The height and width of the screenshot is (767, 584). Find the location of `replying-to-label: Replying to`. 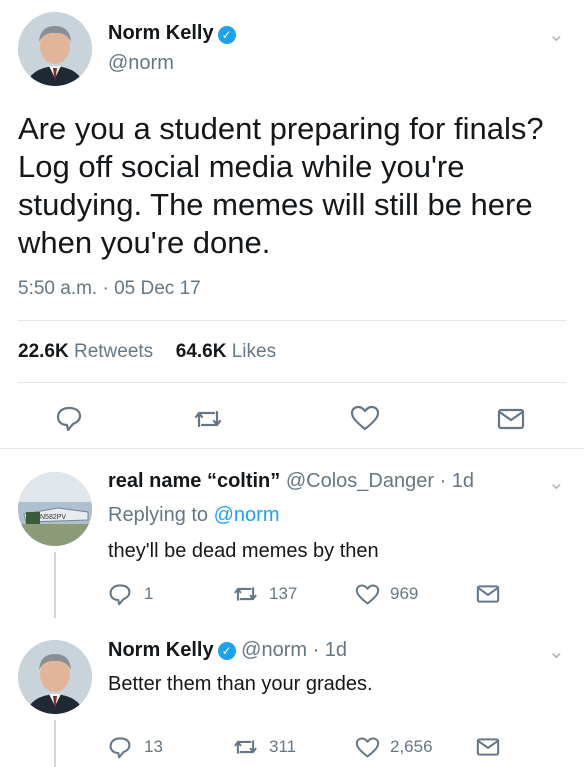

replying-to-label: Replying to is located at coordinates (158, 515).